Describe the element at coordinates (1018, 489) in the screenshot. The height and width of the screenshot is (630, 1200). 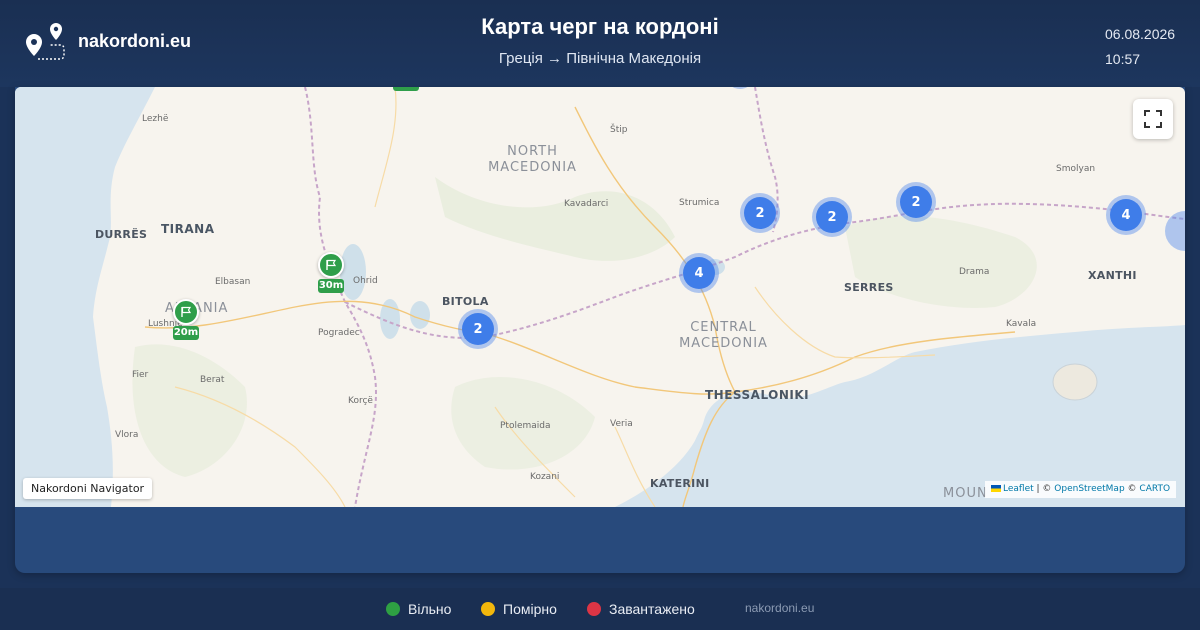
I see `leaflet-link: Leaflet` at that location.